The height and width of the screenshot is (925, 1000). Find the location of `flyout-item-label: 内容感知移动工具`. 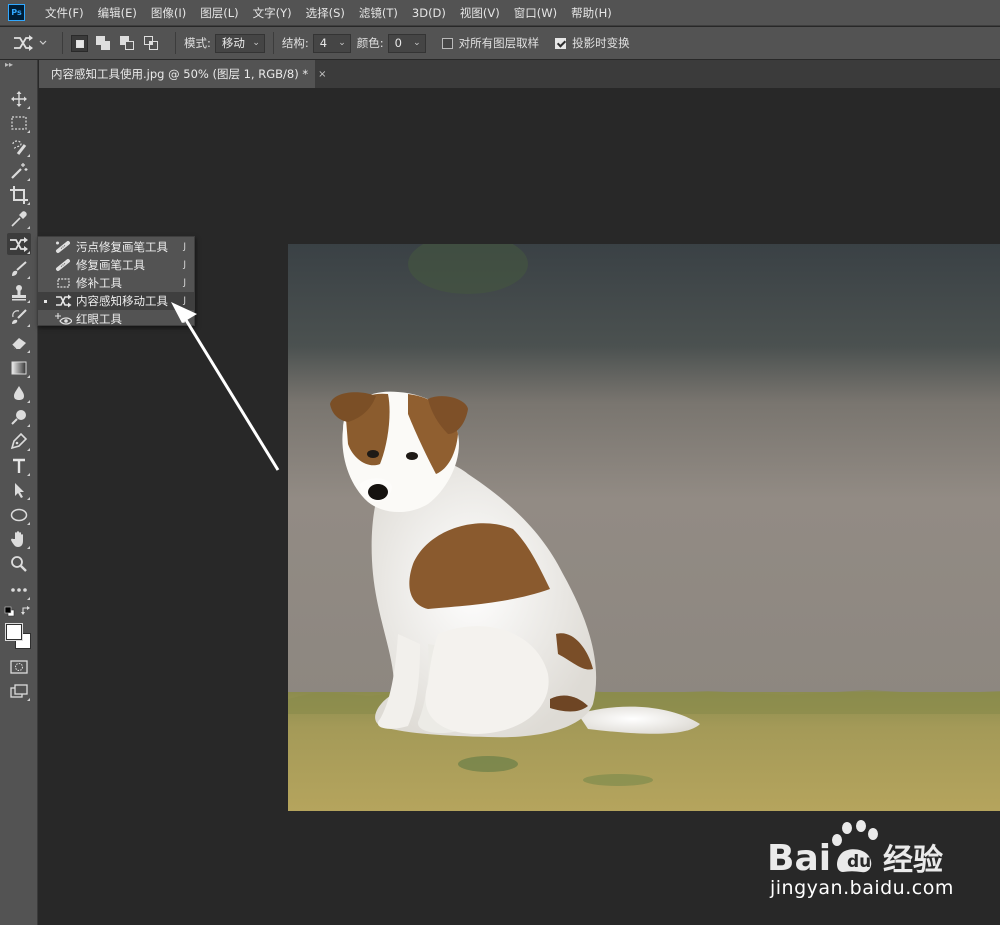

flyout-item-label: 内容感知移动工具 is located at coordinates (122, 301).